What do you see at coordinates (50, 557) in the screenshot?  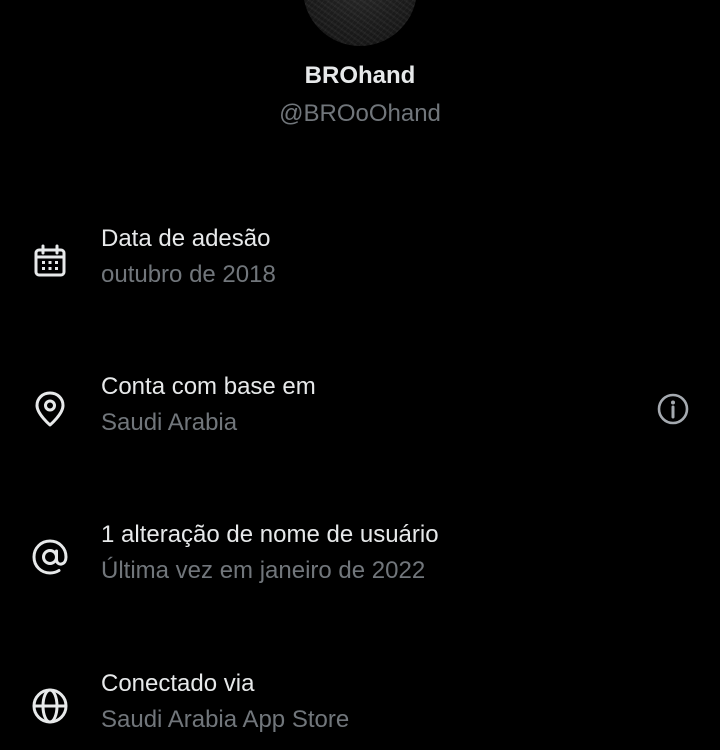 I see `at-sign-icon` at bounding box center [50, 557].